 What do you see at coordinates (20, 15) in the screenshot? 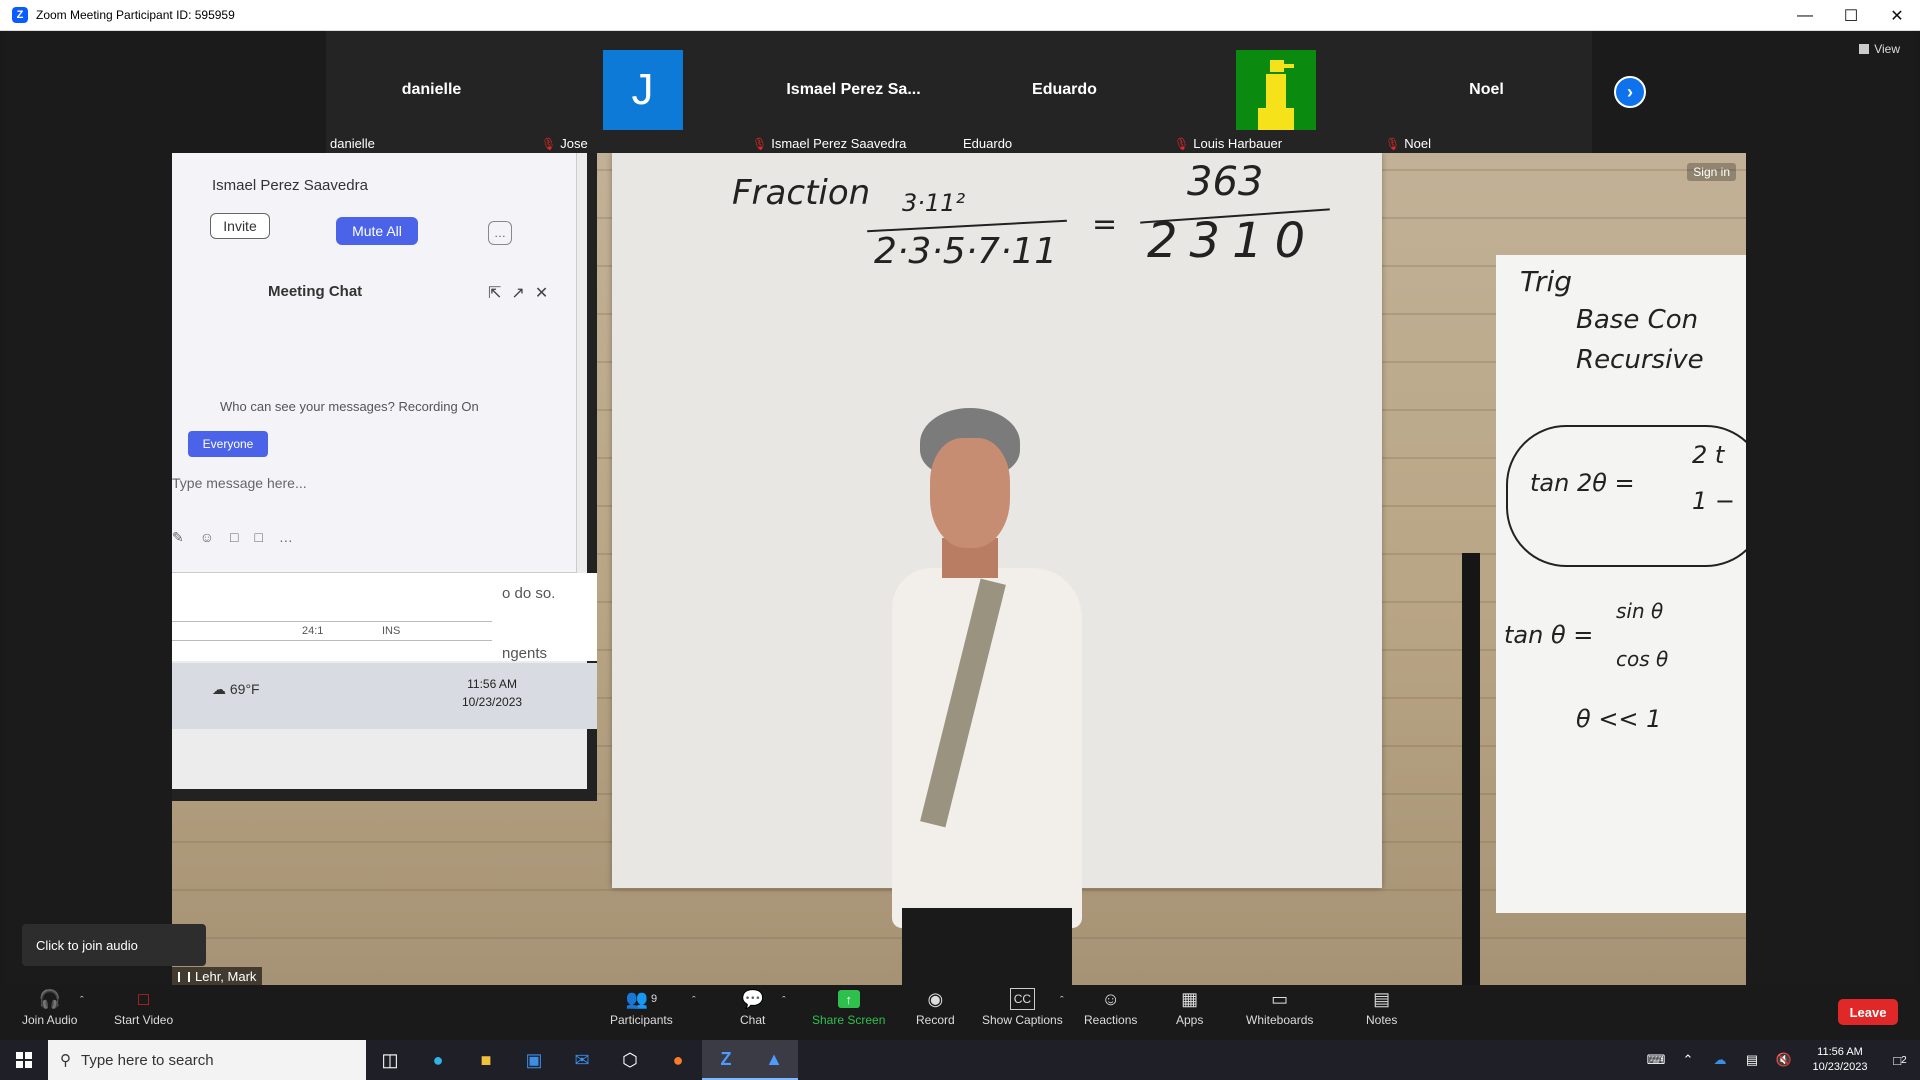
I see `zoom-logo-icon: Z` at bounding box center [20, 15].